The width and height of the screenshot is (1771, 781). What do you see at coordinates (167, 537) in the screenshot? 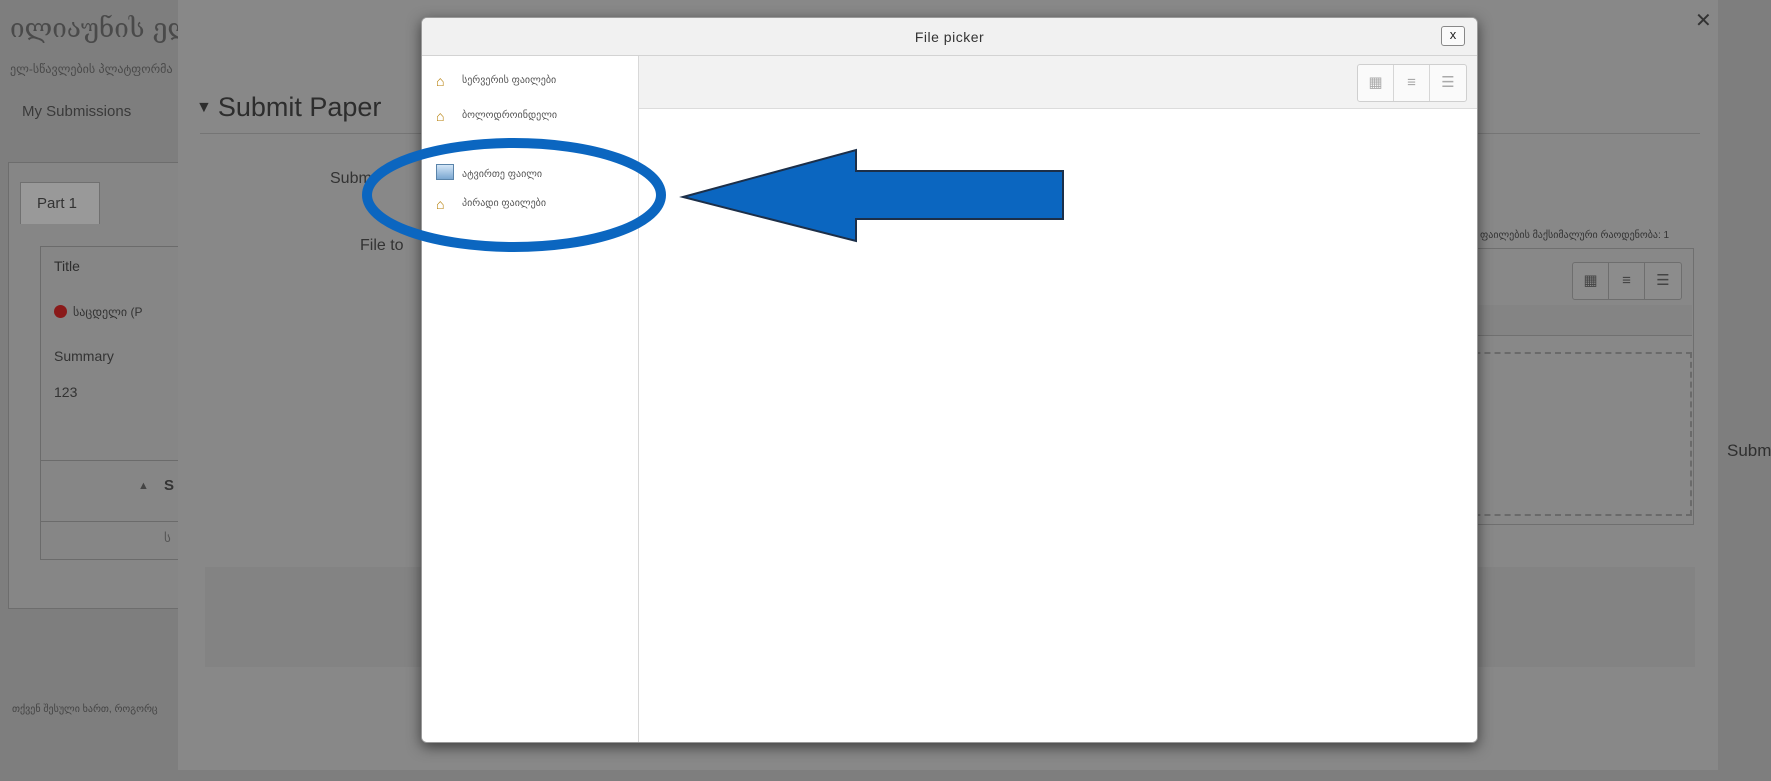
I see `table-cell-text: ს` at bounding box center [167, 537].